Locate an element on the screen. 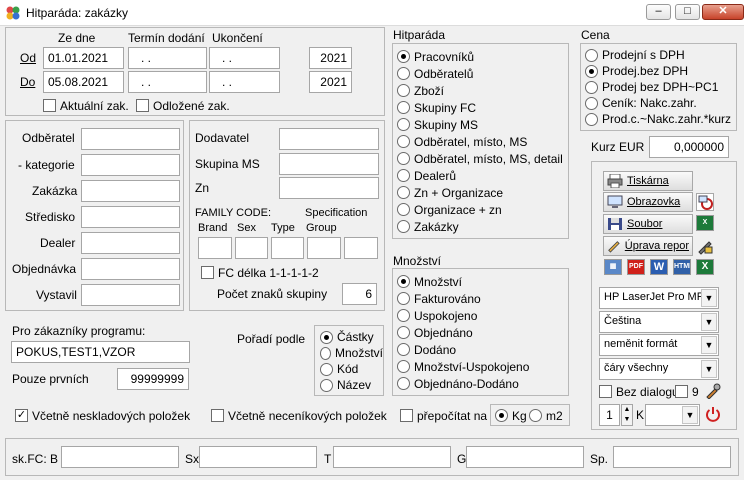  hitparada-option: Organizace + zn is located at coordinates (482, 209).